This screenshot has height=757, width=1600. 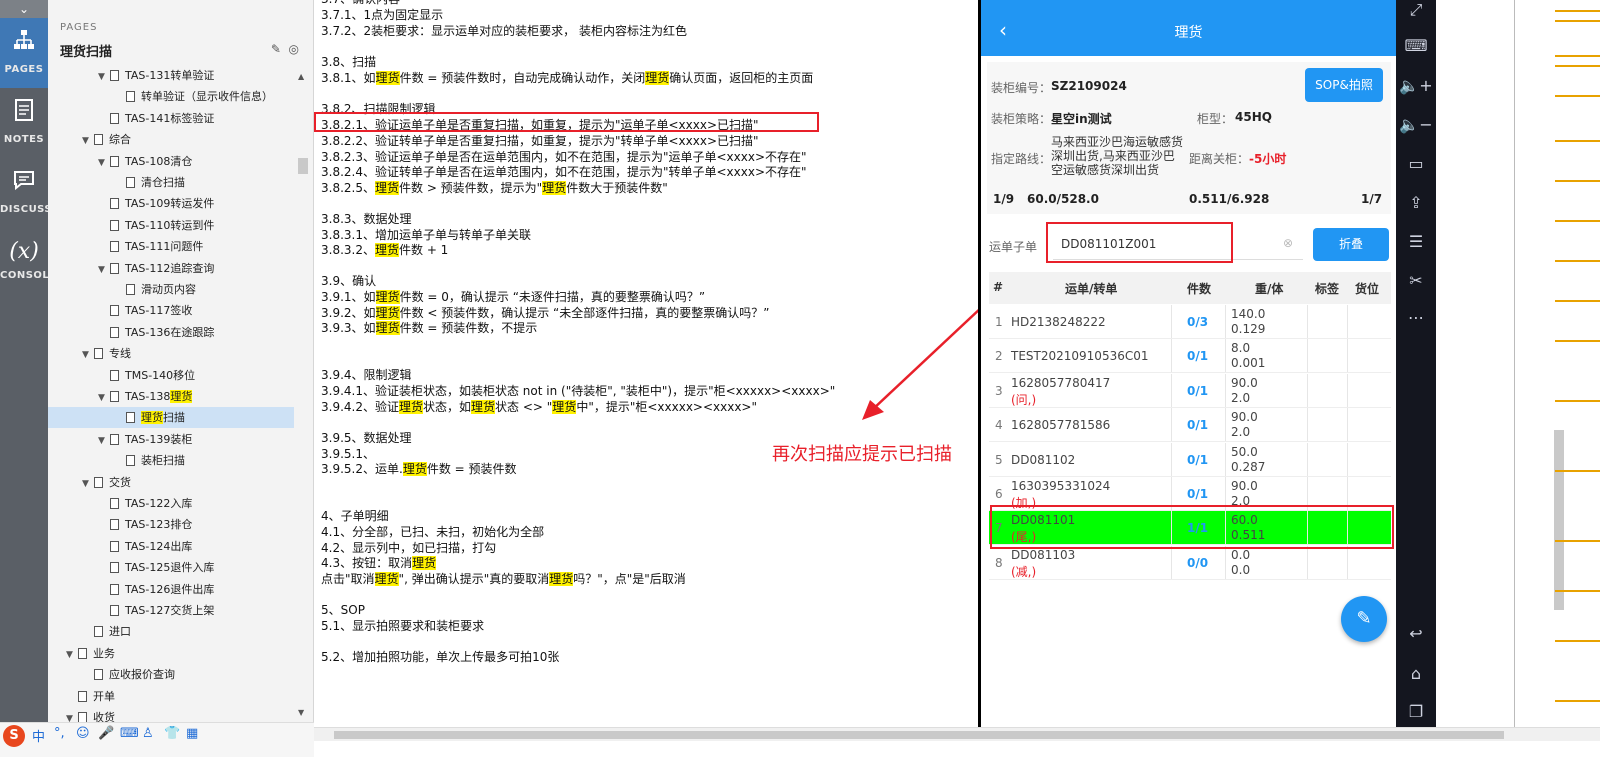 What do you see at coordinates (1190, 390) in the screenshot?
I see `table-row: 3 1628057780417 (问,) 0/1 90.0 2.0` at bounding box center [1190, 390].